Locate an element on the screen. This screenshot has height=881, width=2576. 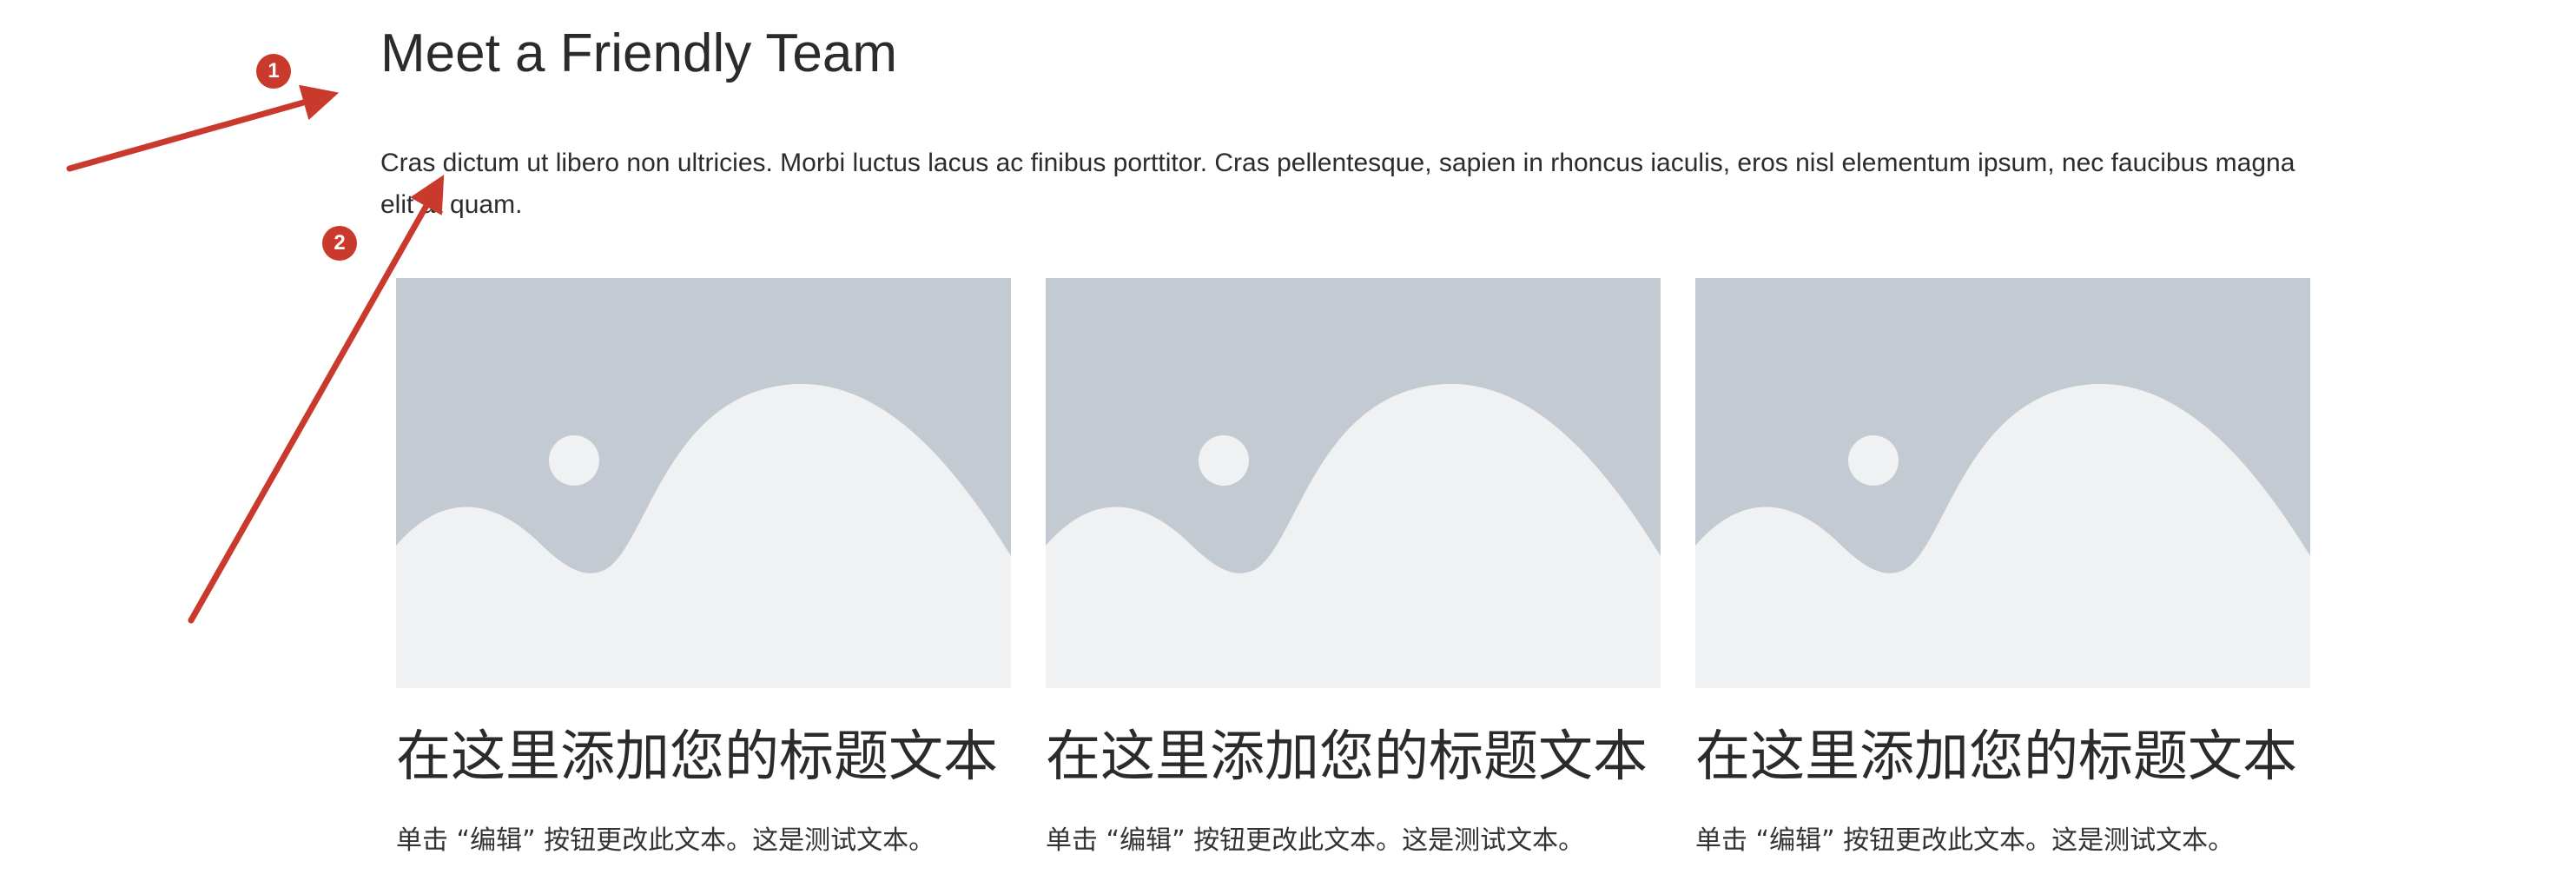
arrow-icon is located at coordinates (203, 128).